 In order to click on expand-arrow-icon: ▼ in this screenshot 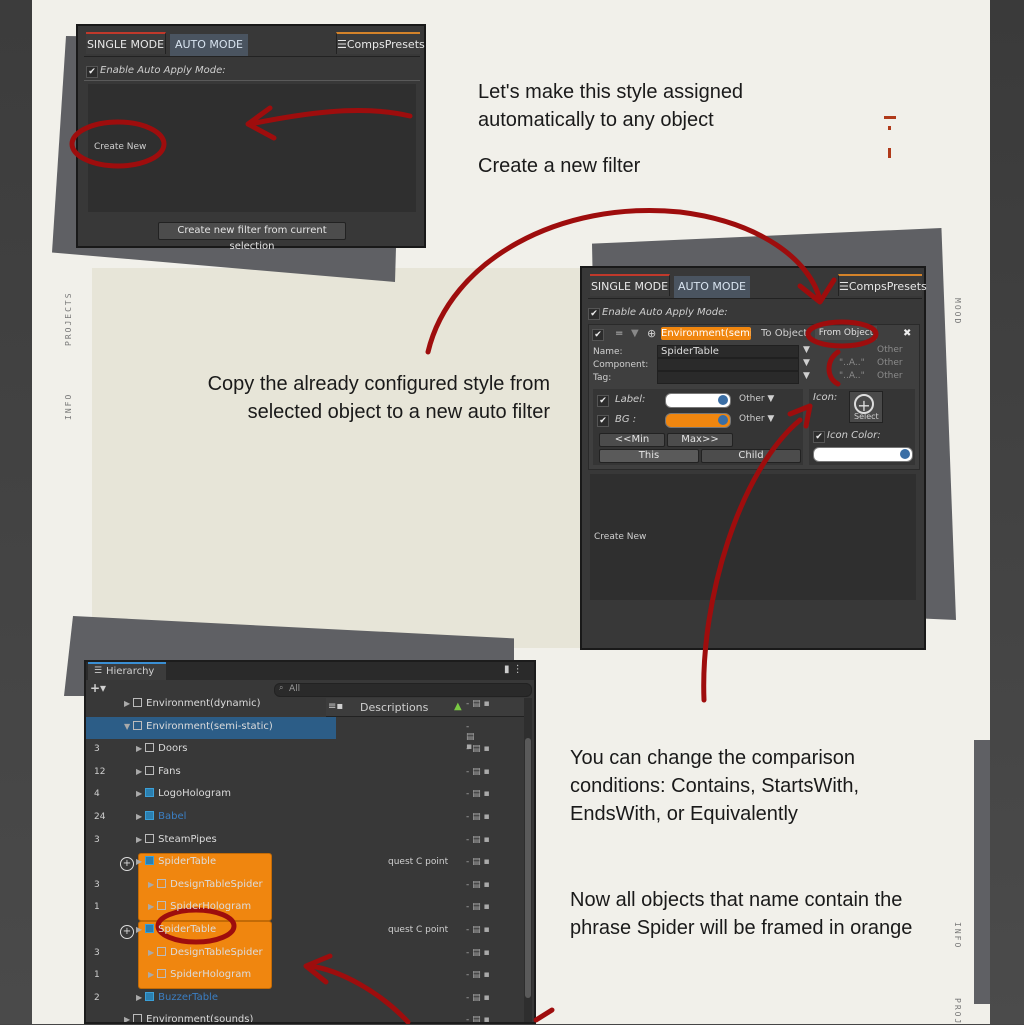, I will do `click(127, 726)`.